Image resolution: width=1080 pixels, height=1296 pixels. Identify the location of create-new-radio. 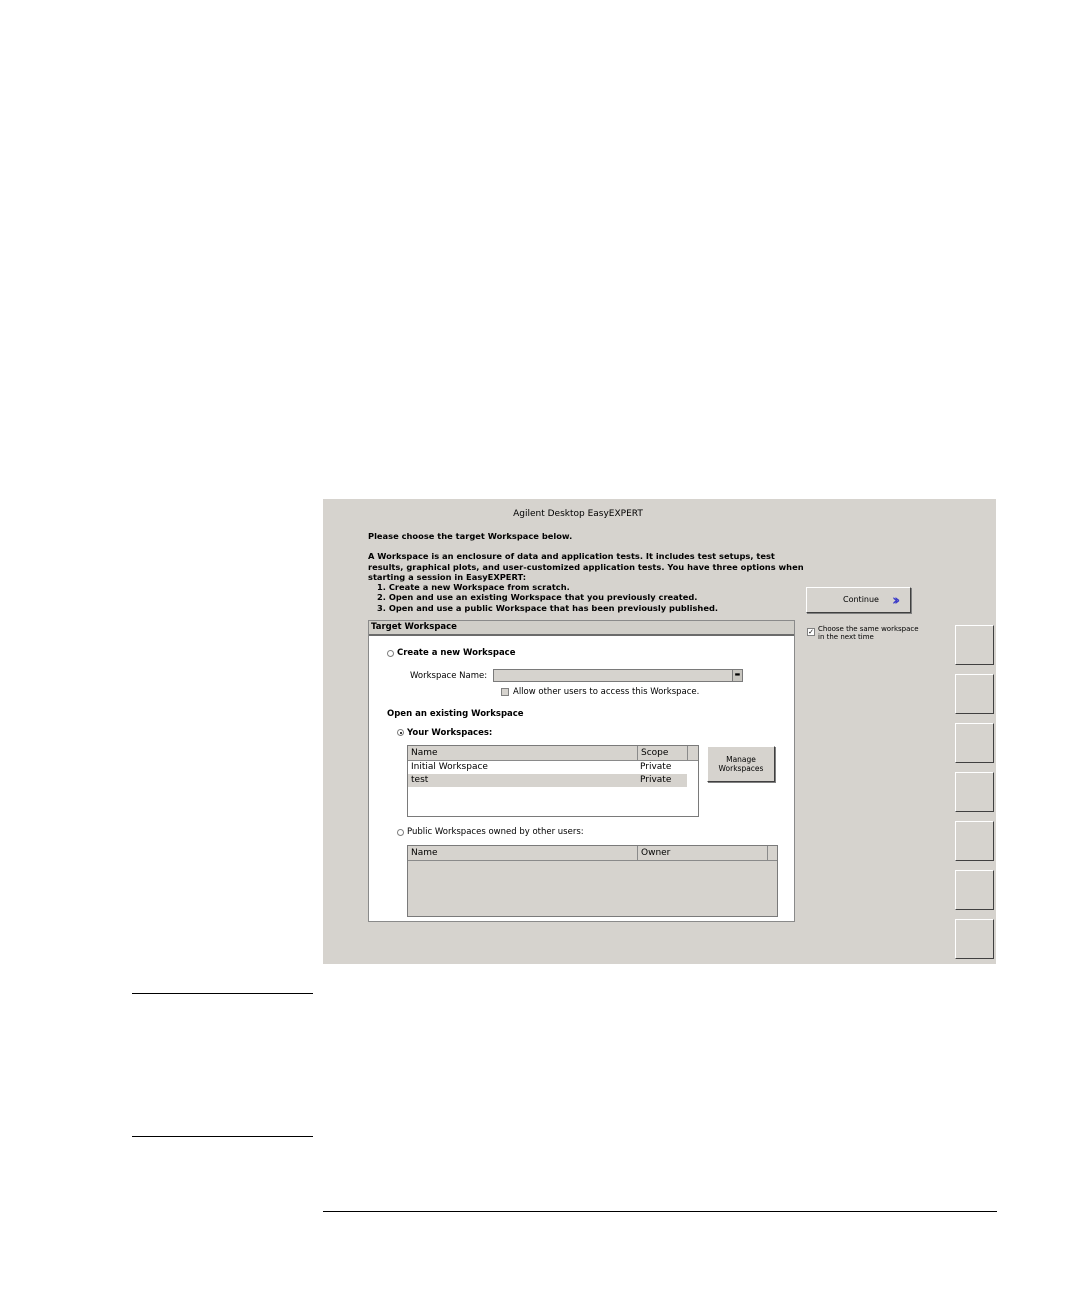
(390, 653).